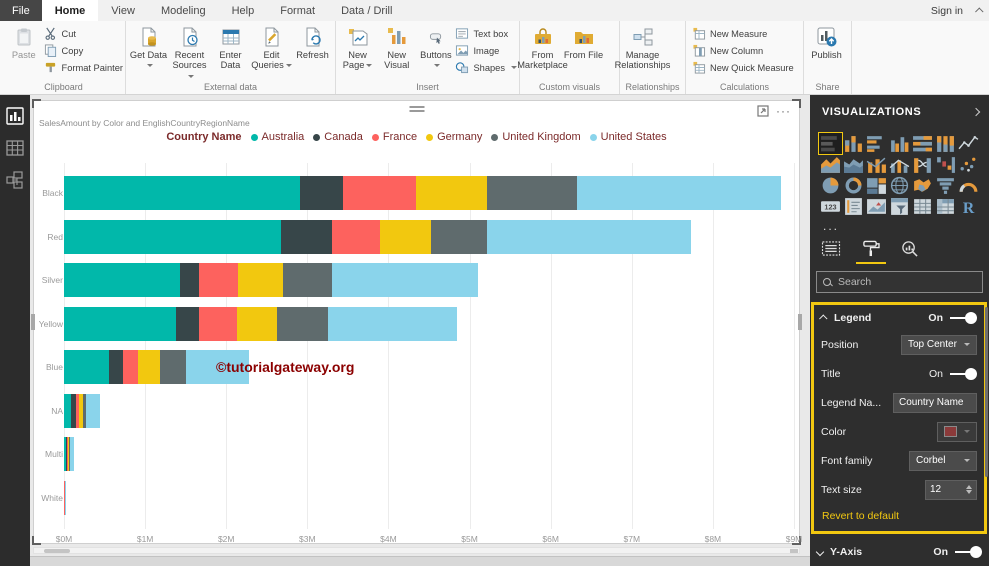 This screenshot has height=566, width=989. Describe the element at coordinates (968, 143) in the screenshot. I see `line-chart-icon` at that location.